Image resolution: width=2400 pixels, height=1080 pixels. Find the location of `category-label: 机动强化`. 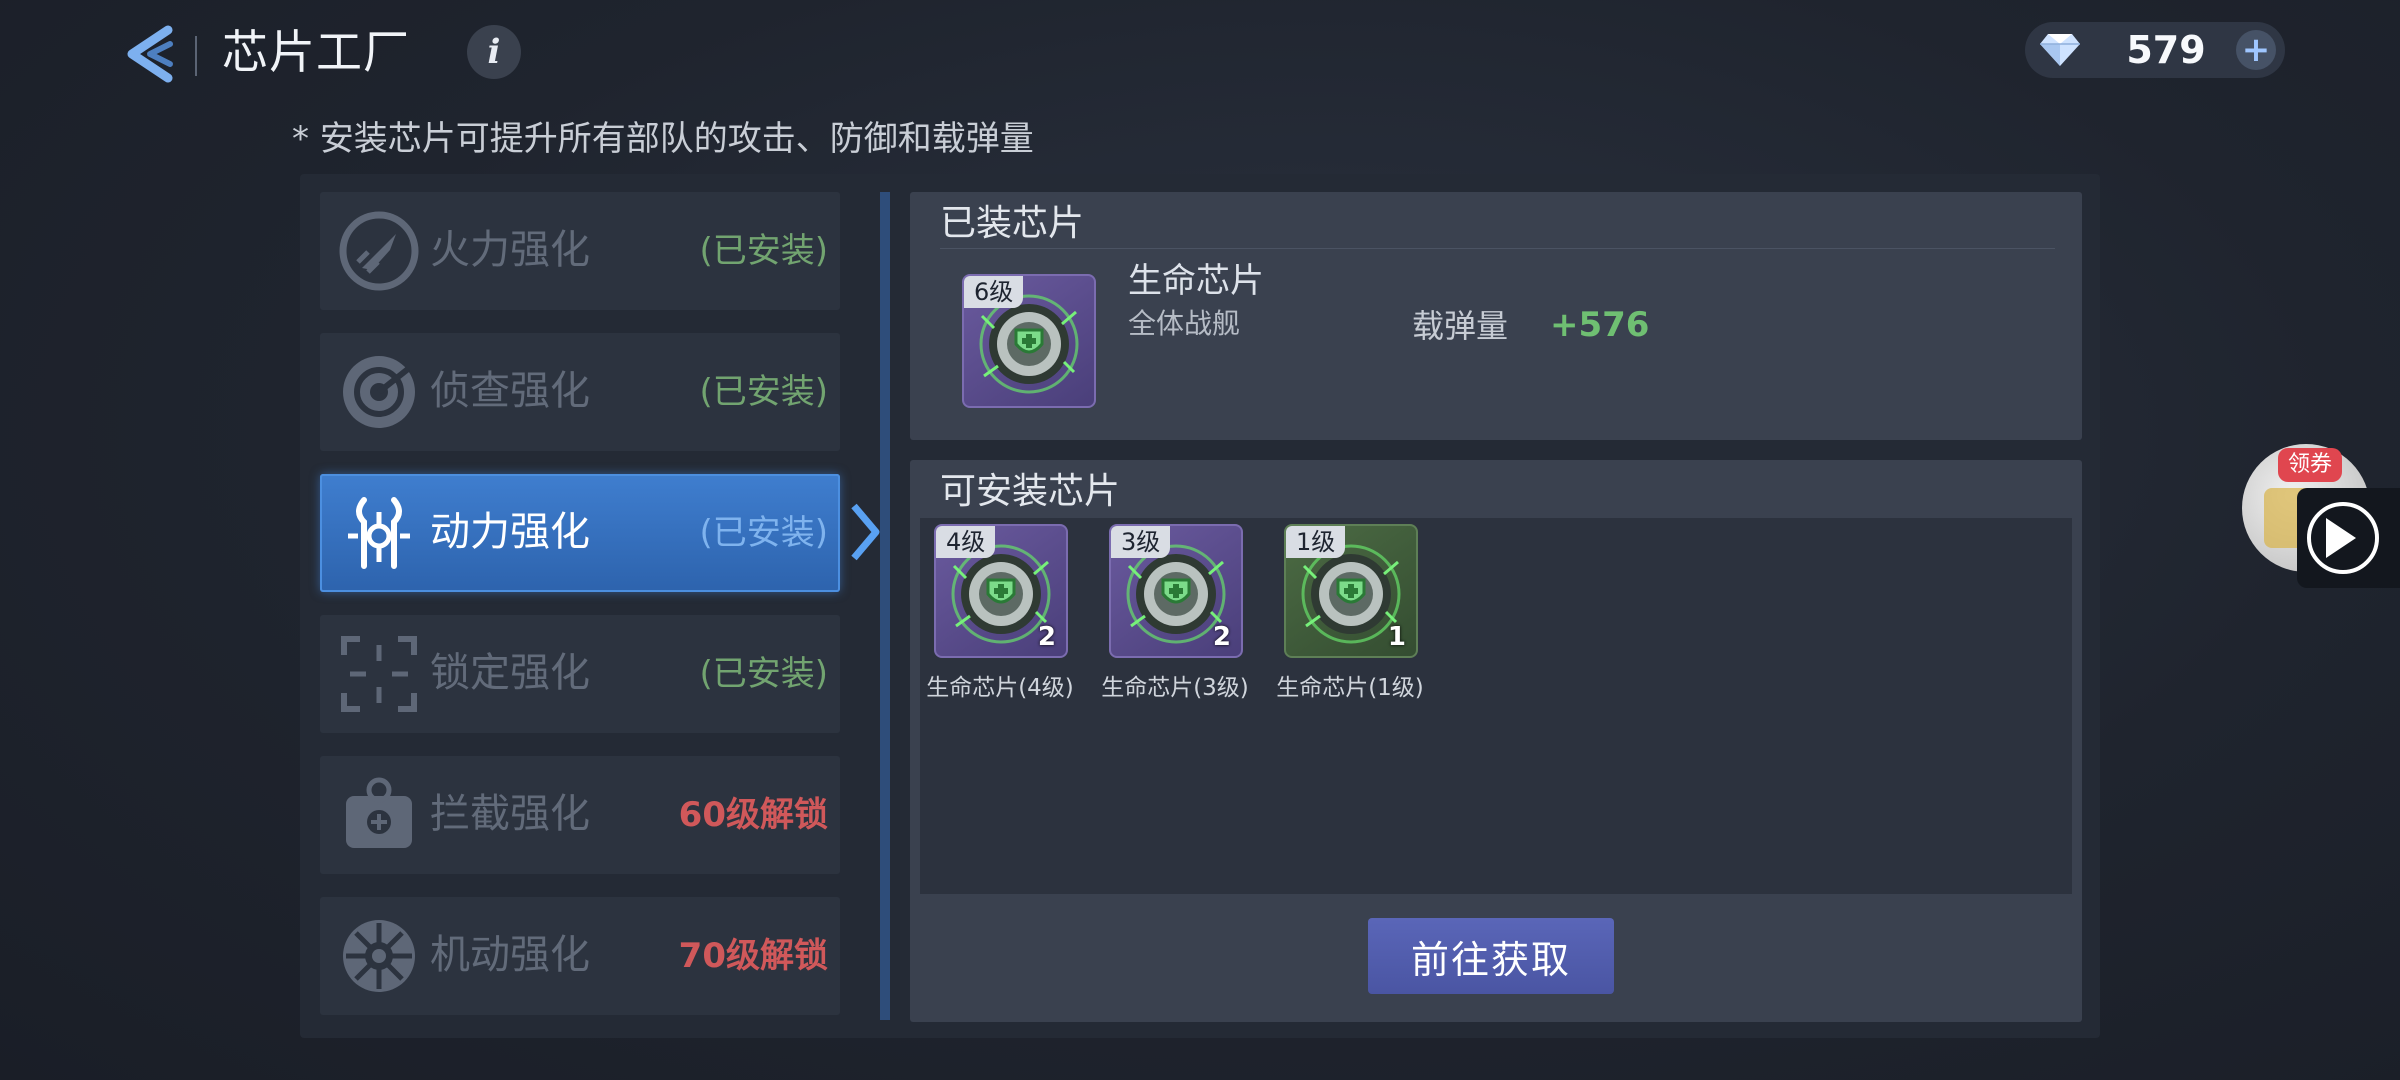

category-label: 机动强化 is located at coordinates (510, 955).